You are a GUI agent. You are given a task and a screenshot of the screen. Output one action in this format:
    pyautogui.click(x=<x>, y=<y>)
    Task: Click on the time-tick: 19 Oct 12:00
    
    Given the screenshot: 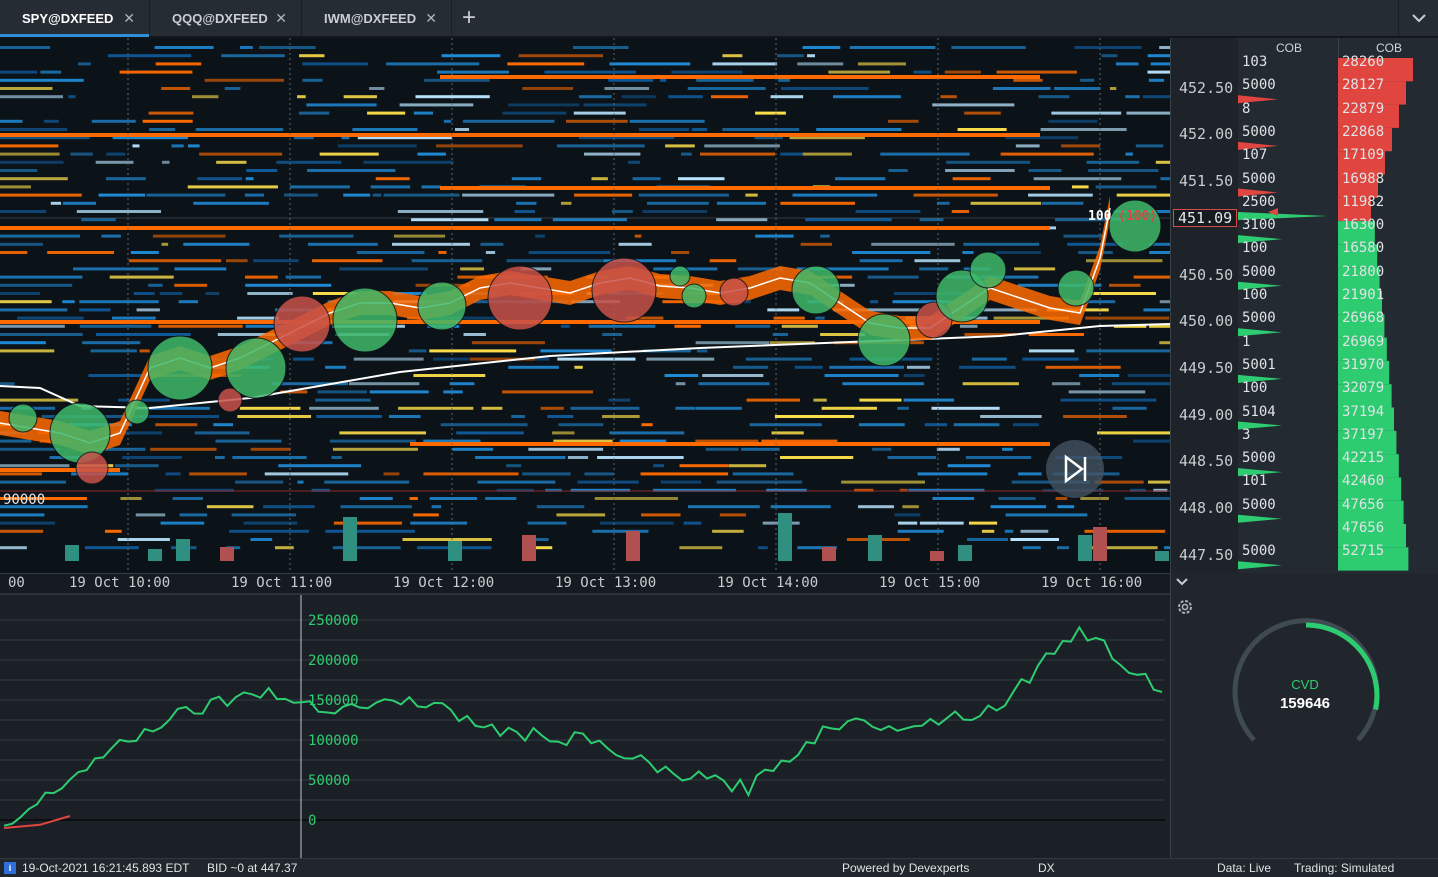 What is the action you would take?
    pyautogui.click(x=444, y=583)
    